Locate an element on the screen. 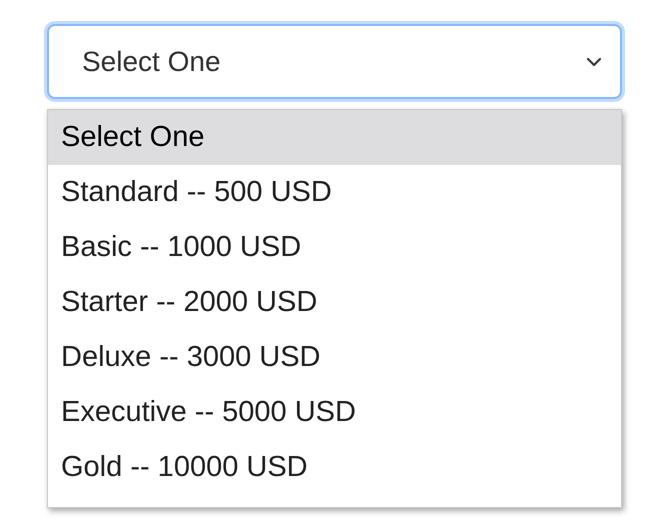 Image resolution: width=660 pixels, height=520 pixels. dropdown-option: Executive -- 5000 USD is located at coordinates (334, 412).